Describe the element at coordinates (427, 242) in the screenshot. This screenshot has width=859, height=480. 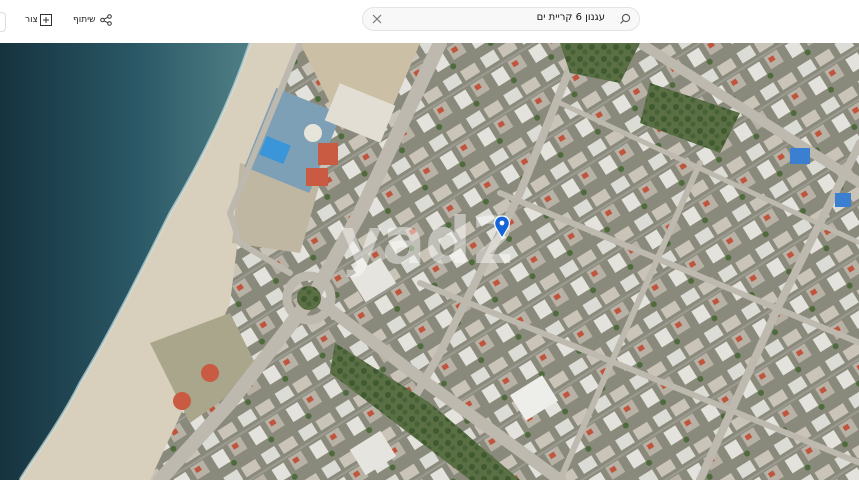
I see `watermark-logo: yad2` at that location.